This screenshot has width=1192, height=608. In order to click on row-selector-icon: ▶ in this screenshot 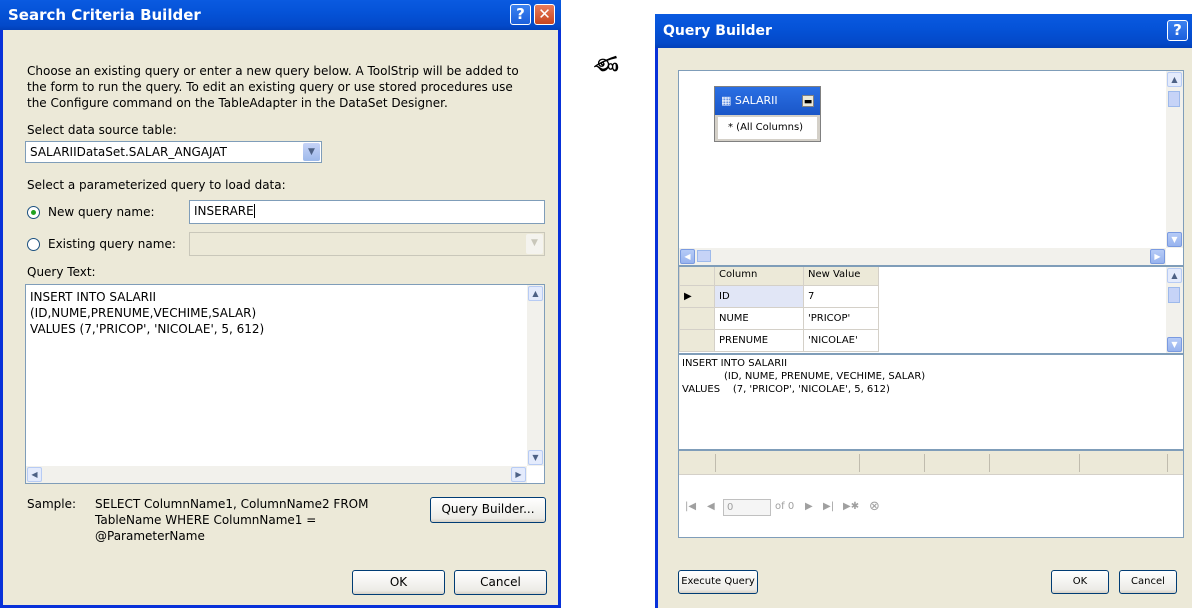, I will do `click(697, 296)`.